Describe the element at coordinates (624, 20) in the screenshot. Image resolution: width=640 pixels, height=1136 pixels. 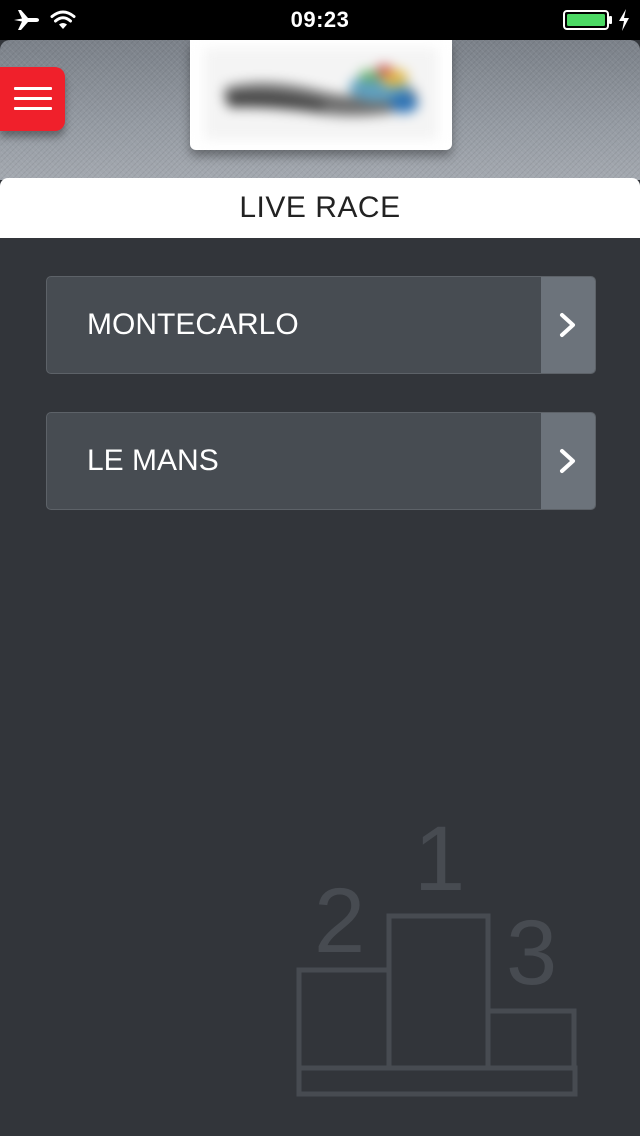
I see `charging-icon` at that location.